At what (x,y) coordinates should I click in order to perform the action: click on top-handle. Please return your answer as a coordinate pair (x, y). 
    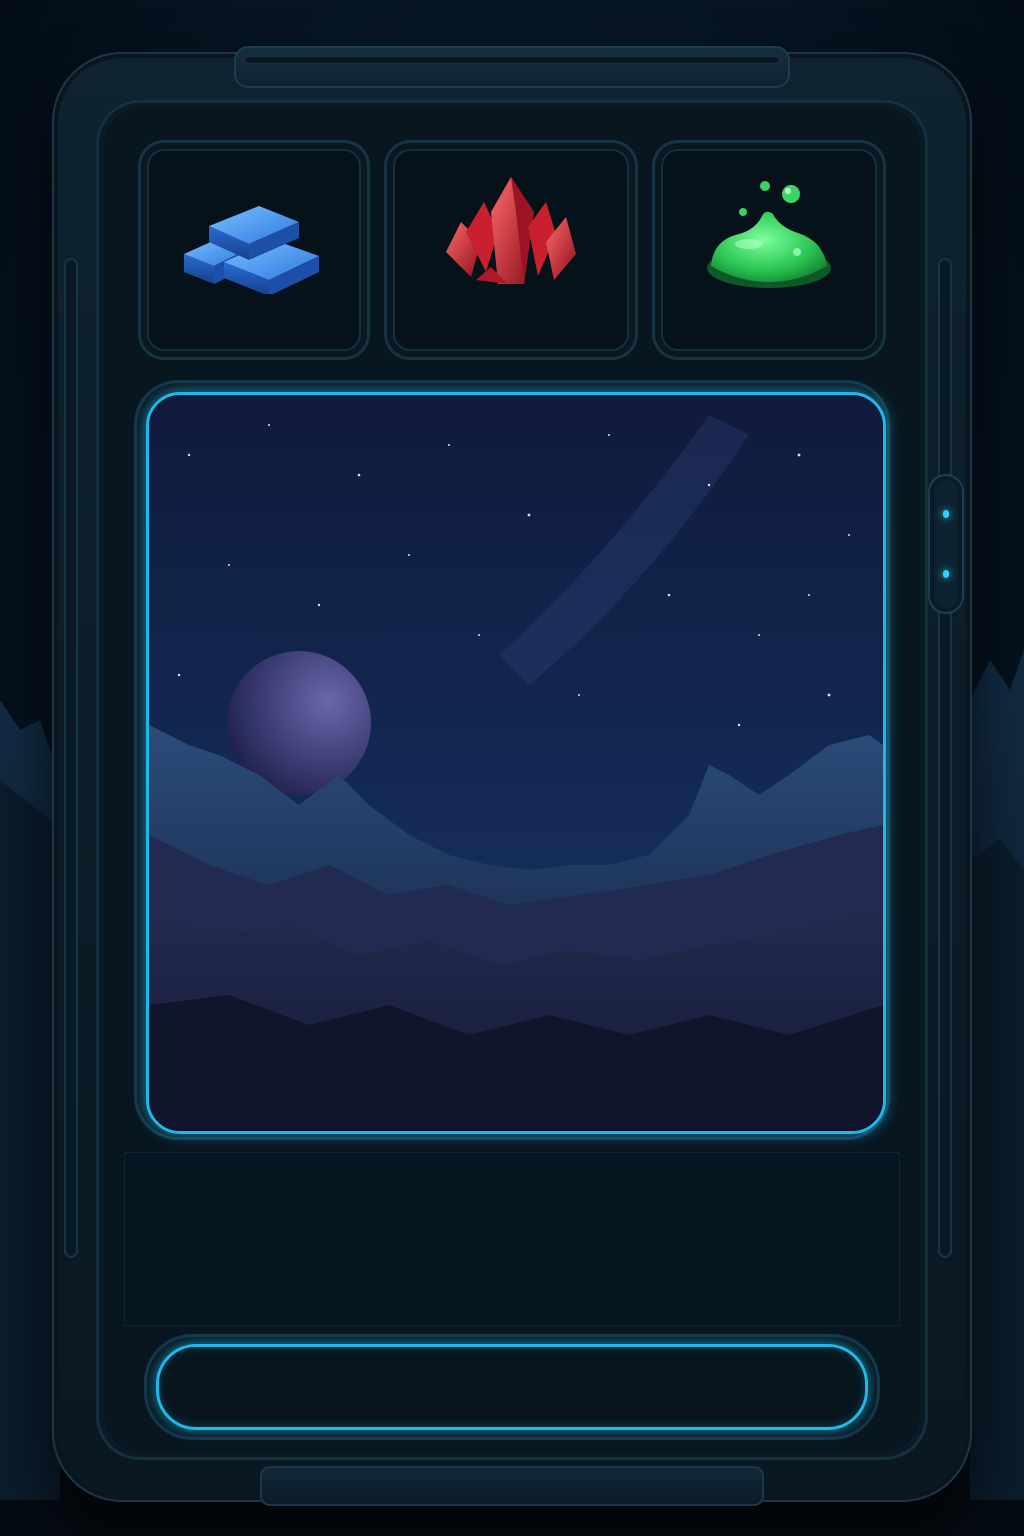
    Looking at the image, I should click on (512, 67).